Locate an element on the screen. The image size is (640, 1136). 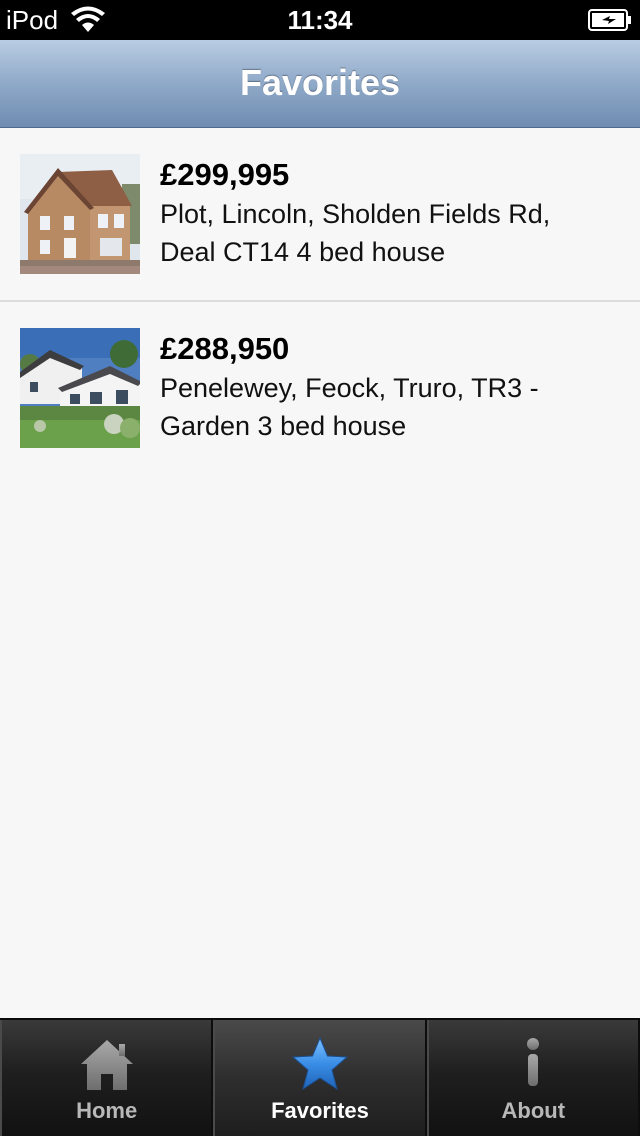
item-price: £299,995 is located at coordinates (225, 174).